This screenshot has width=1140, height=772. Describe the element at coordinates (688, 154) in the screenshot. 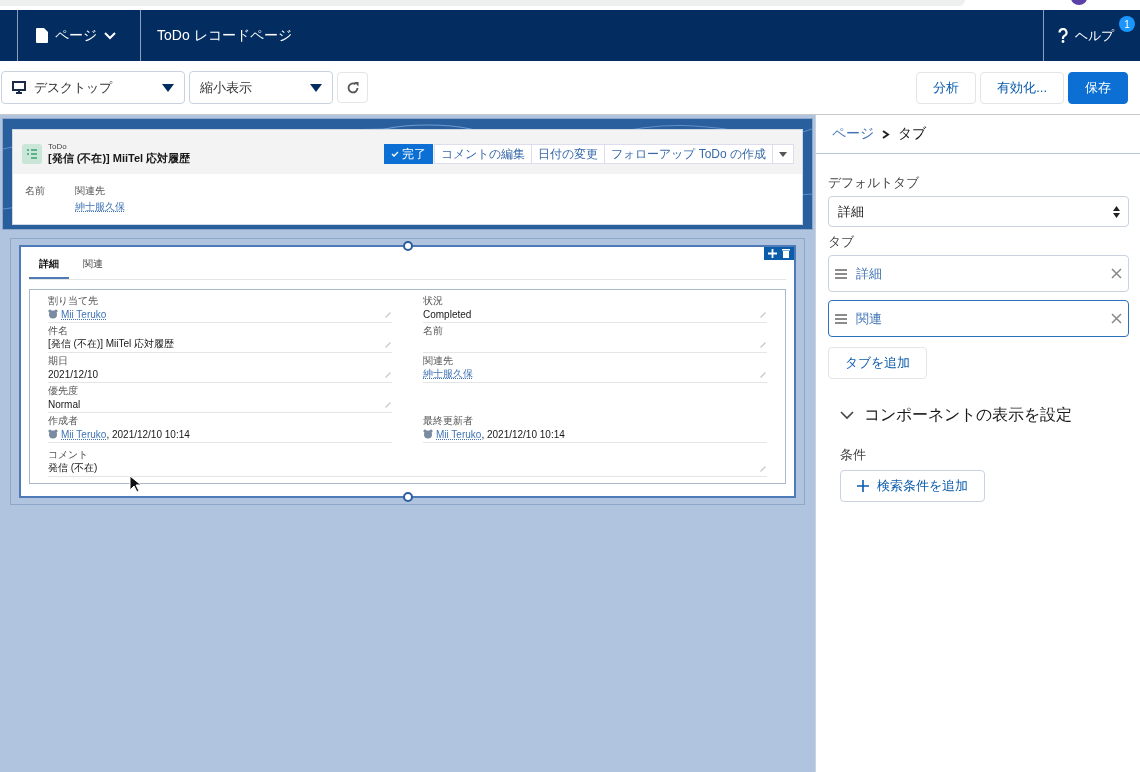

I see `action-button: フォローアップ ToDo の作成` at that location.